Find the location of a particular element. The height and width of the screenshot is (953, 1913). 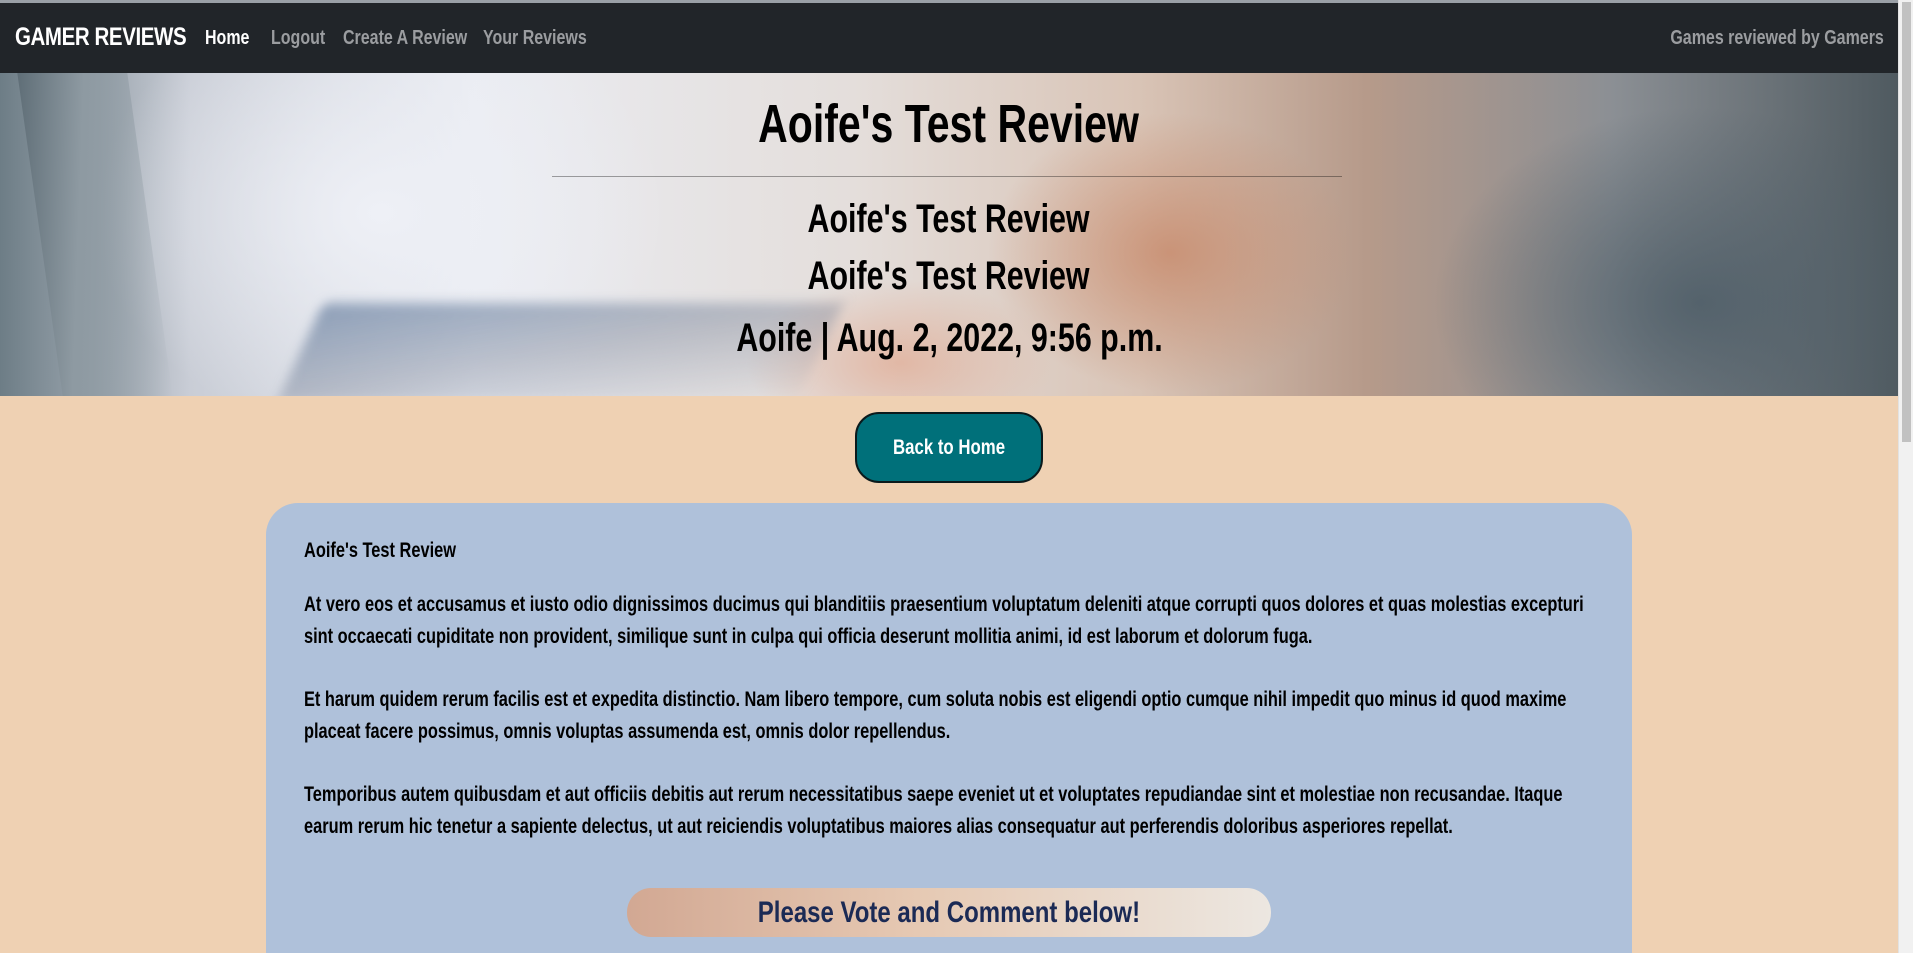

navbar-tagline: Games reviewed by Gamers is located at coordinates (1777, 38).